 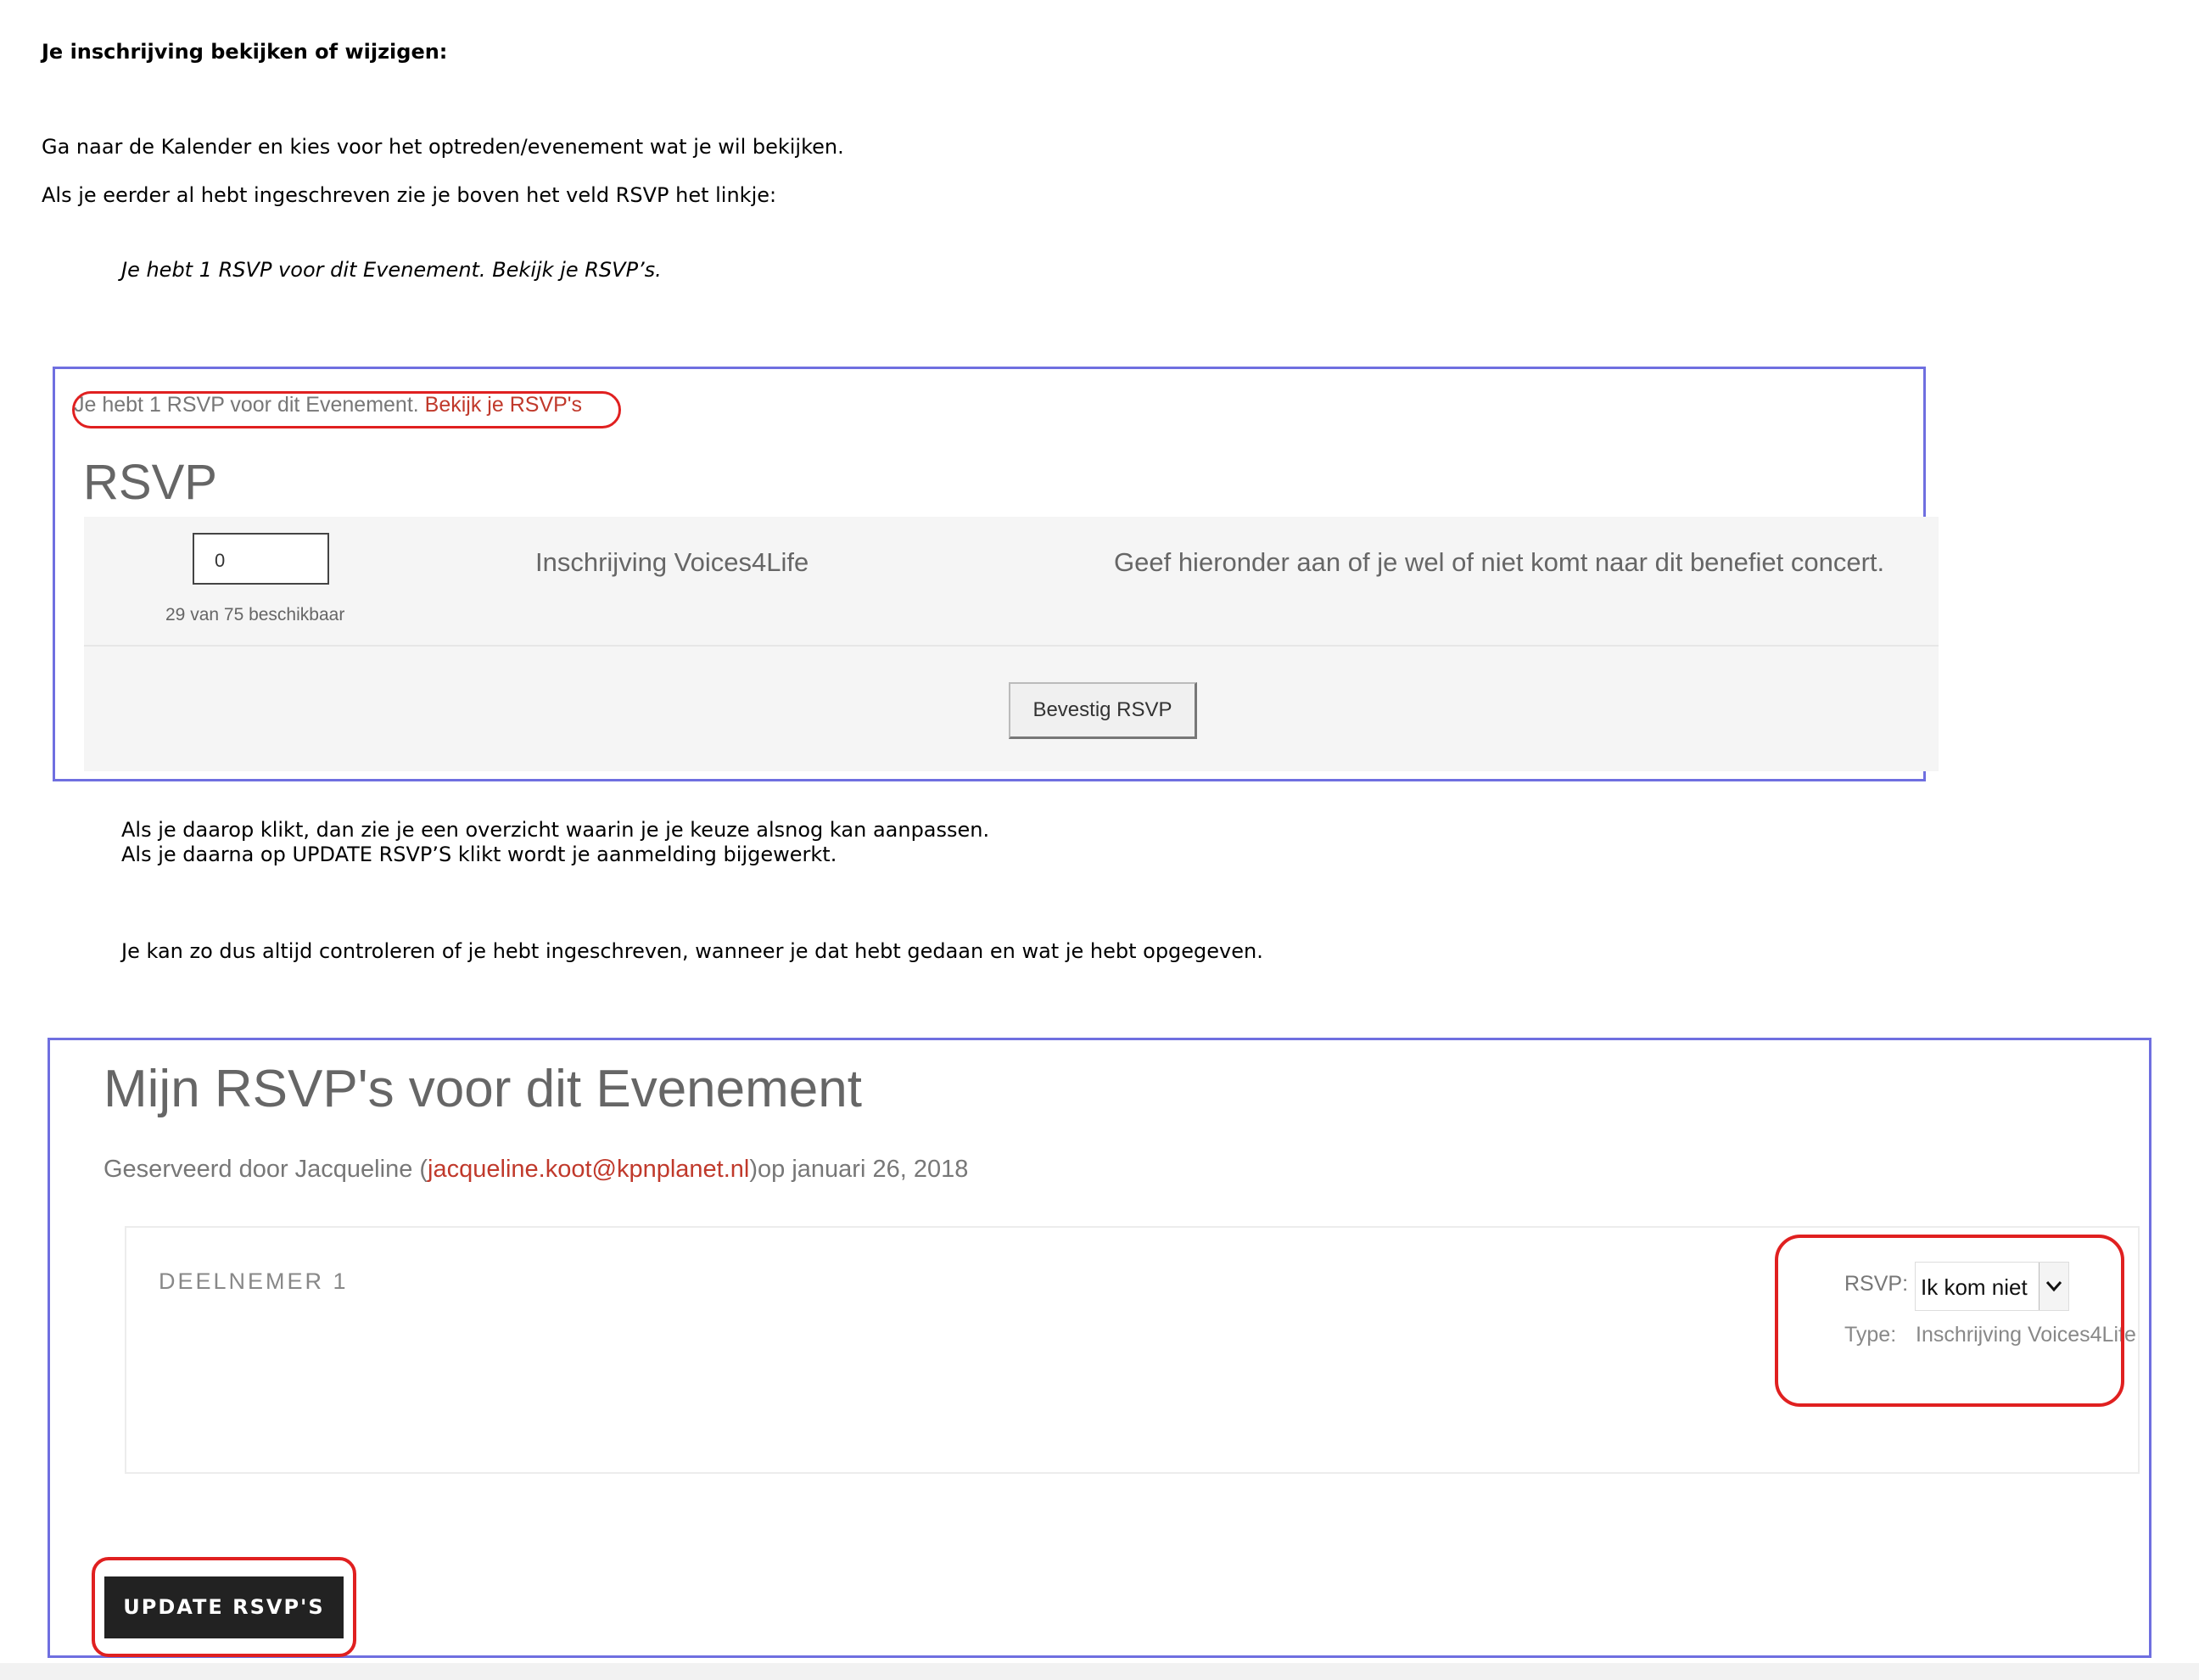 I want to click on divider, so click(x=1011, y=646).